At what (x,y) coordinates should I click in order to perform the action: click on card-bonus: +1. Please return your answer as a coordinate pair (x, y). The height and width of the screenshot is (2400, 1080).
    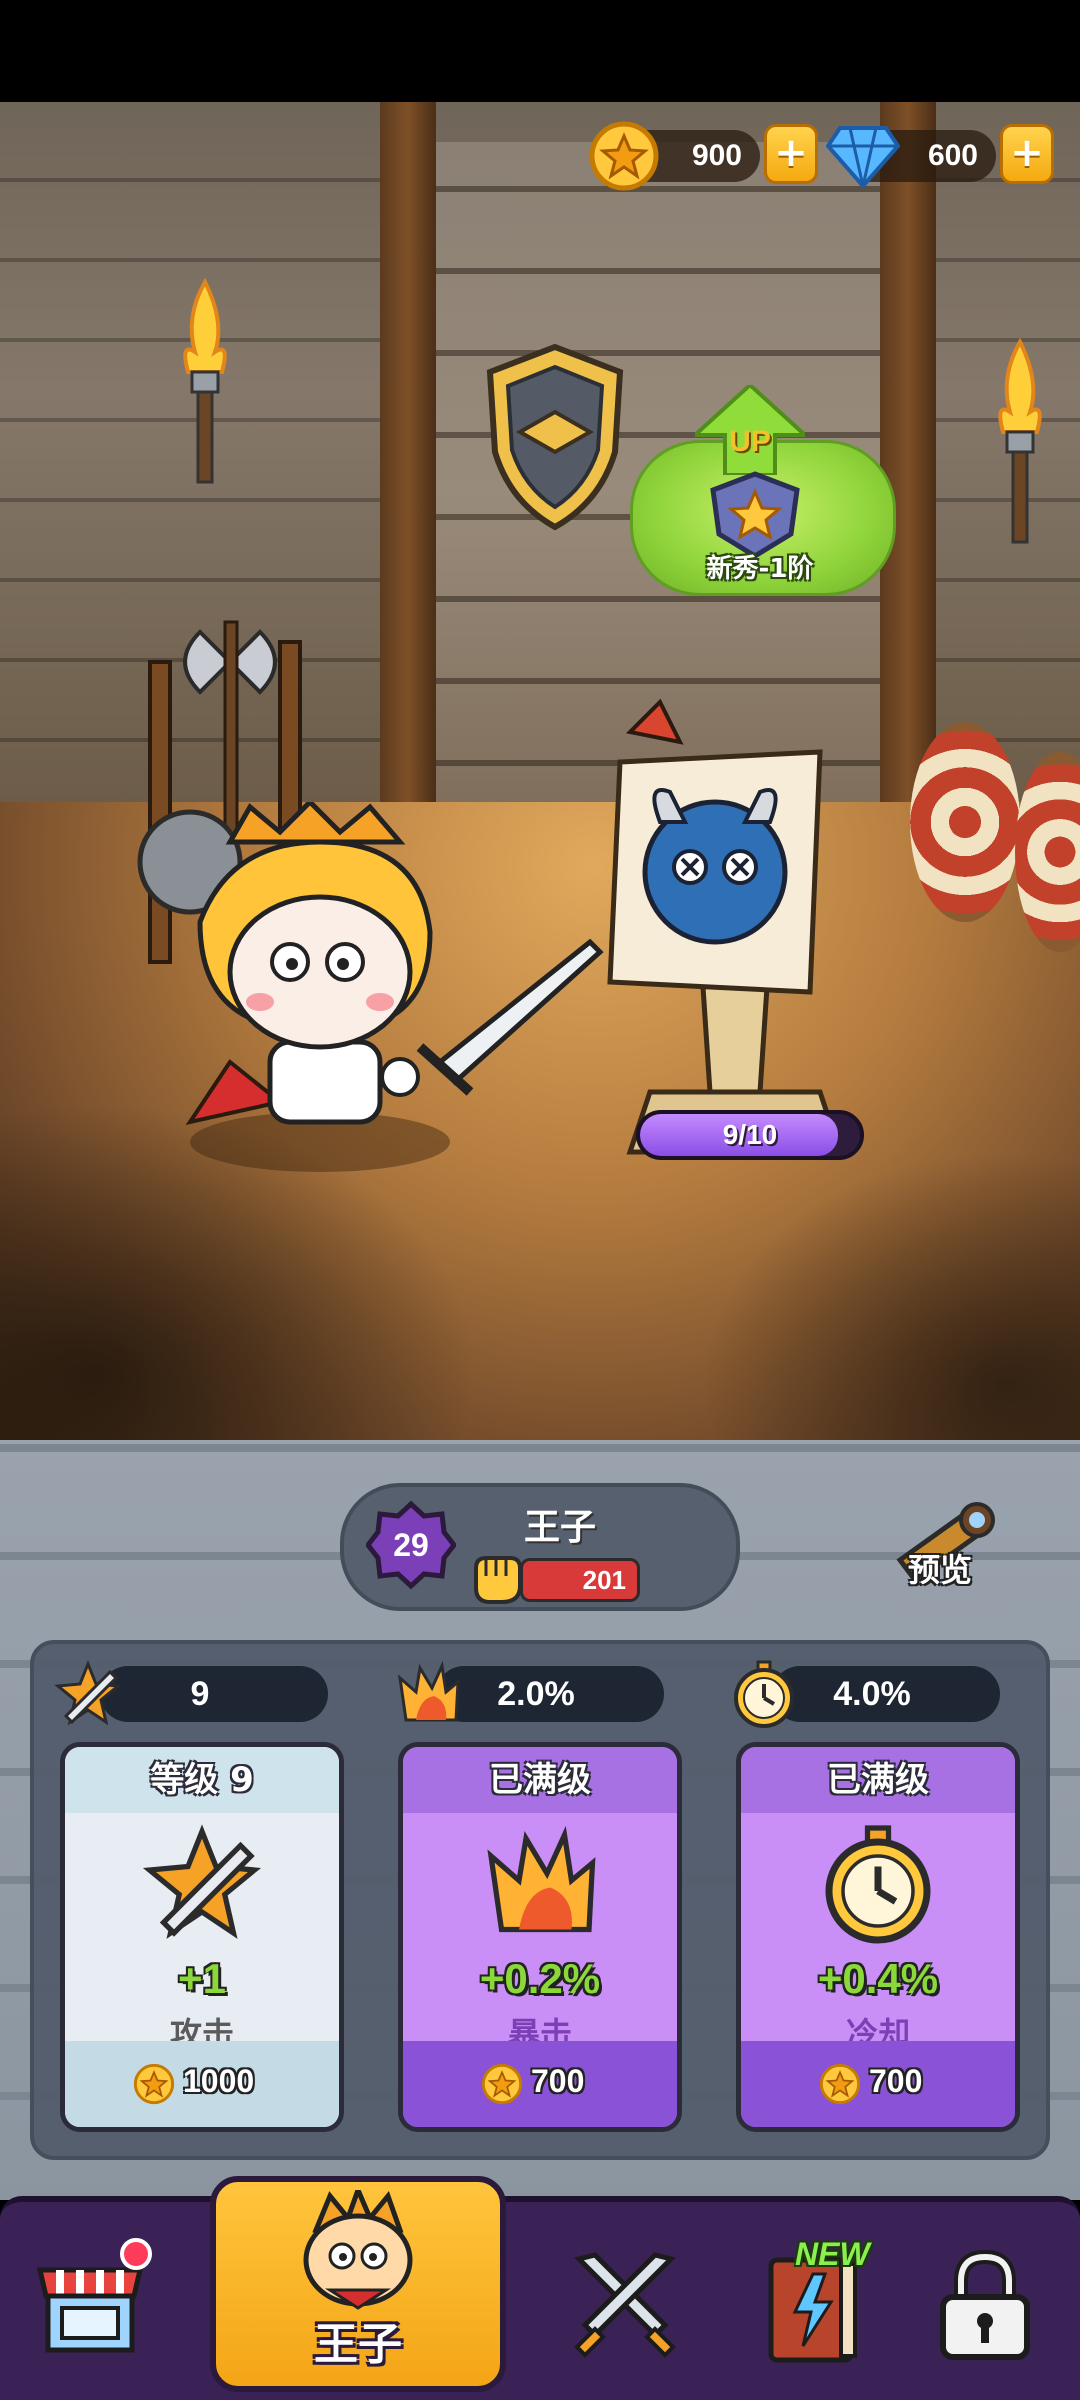
    Looking at the image, I should click on (202, 1978).